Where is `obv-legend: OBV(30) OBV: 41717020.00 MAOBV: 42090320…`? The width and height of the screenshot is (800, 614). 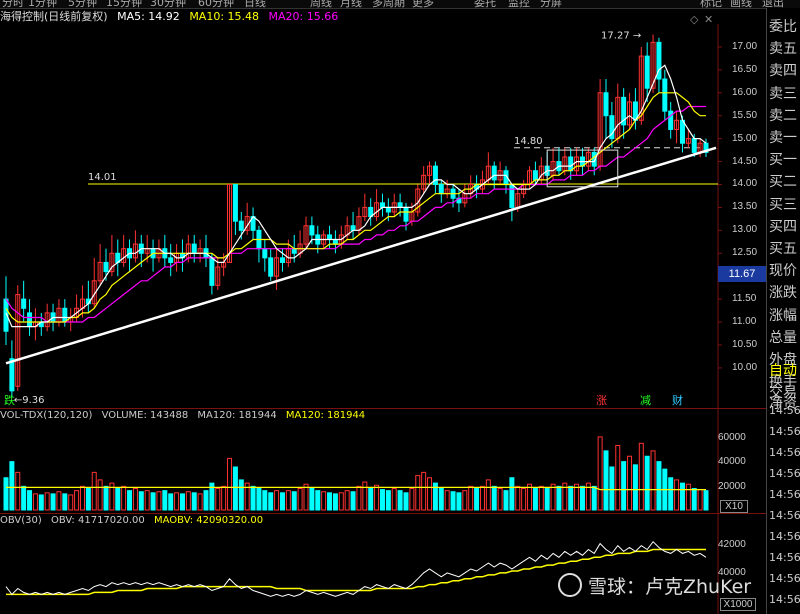 obv-legend: OBV(30) OBV: 41717020.00 MAOBV: 42090320… is located at coordinates (134, 522).